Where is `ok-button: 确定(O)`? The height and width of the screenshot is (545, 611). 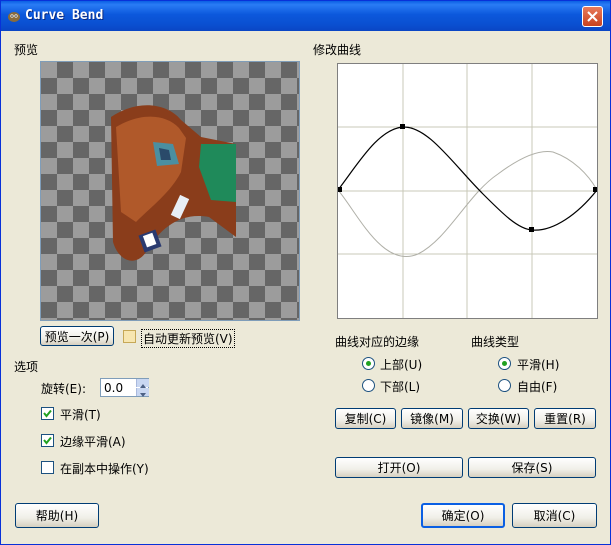
ok-button: 确定(O) is located at coordinates (463, 515).